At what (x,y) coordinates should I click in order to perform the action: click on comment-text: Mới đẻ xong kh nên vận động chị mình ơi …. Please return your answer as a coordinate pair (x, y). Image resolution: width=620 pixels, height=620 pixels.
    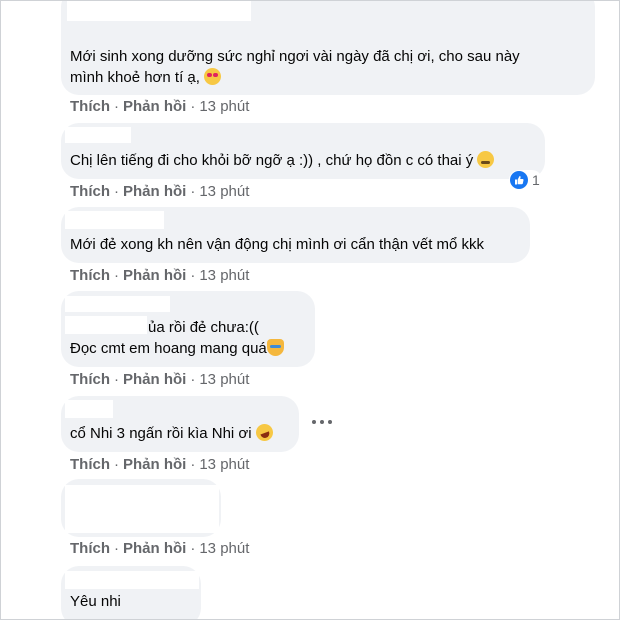
    Looking at the image, I should click on (277, 244).